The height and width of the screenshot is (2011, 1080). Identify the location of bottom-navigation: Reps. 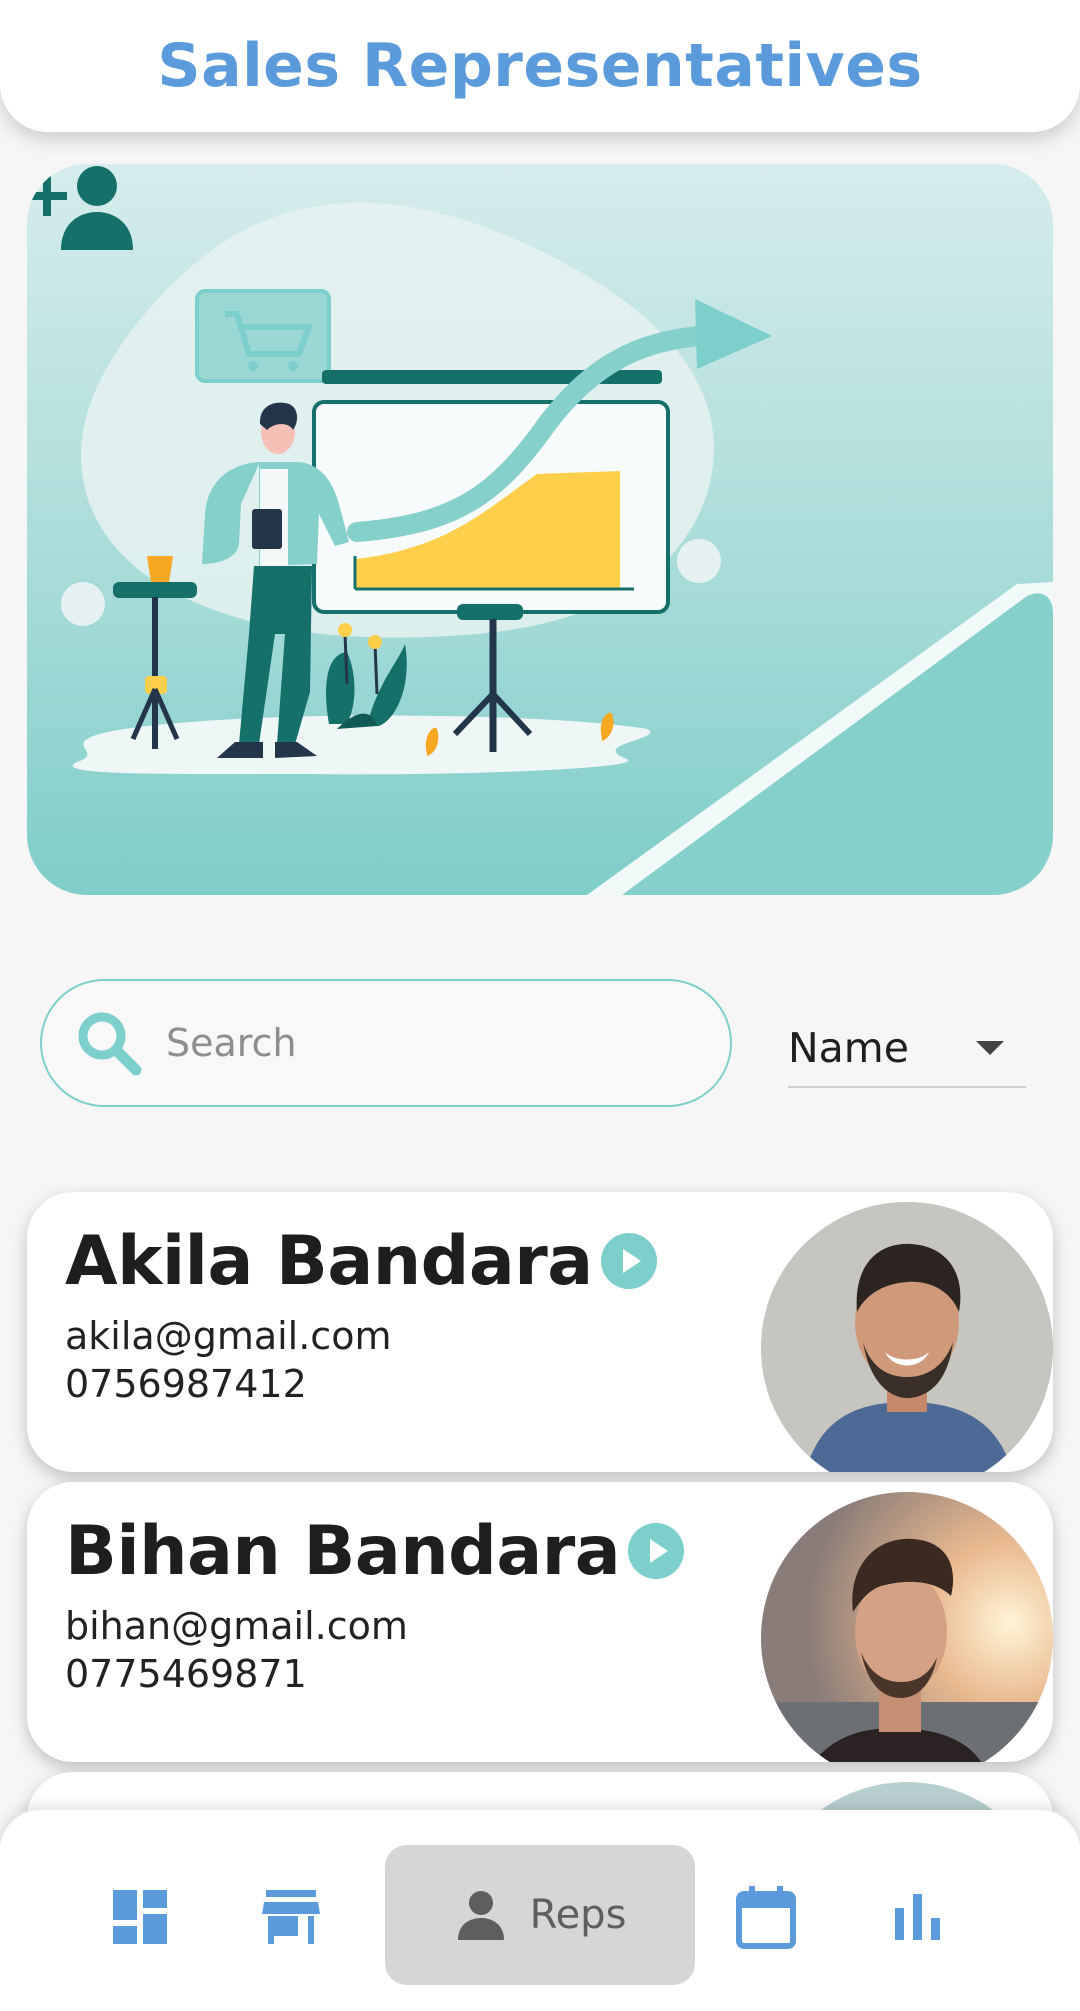
(540, 1910).